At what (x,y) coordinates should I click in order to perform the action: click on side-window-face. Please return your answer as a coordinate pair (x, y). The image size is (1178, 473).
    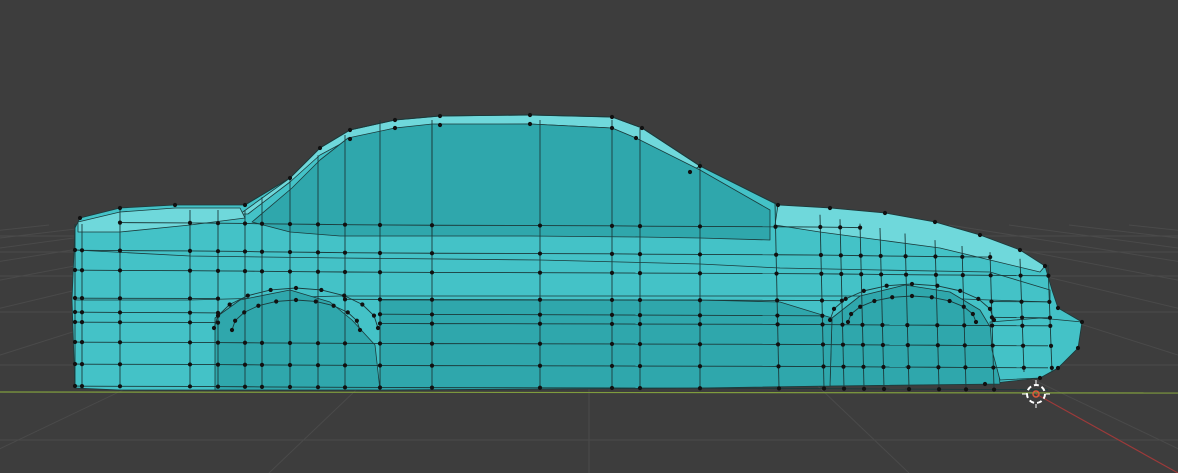
    Looking at the image, I should click on (601, 182).